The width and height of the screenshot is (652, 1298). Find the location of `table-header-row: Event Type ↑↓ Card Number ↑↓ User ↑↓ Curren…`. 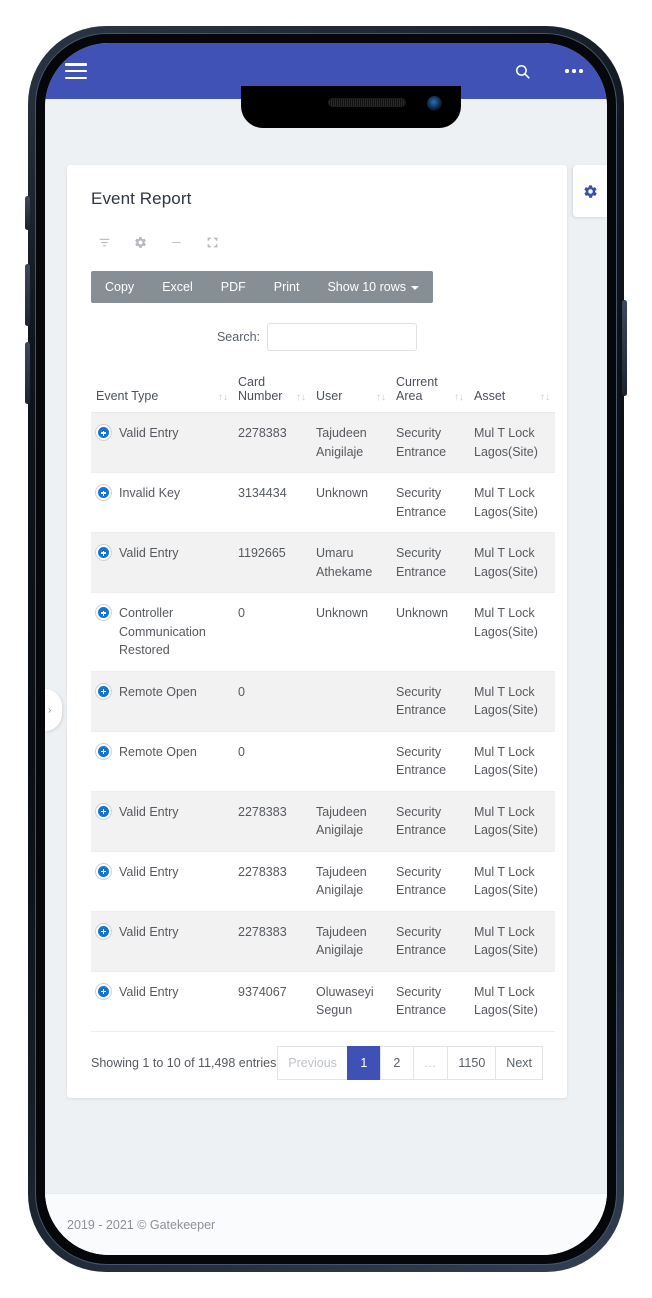

table-header-row: Event Type ↑↓ Card Number ↑↓ User ↑↓ Curren… is located at coordinates (323, 391).